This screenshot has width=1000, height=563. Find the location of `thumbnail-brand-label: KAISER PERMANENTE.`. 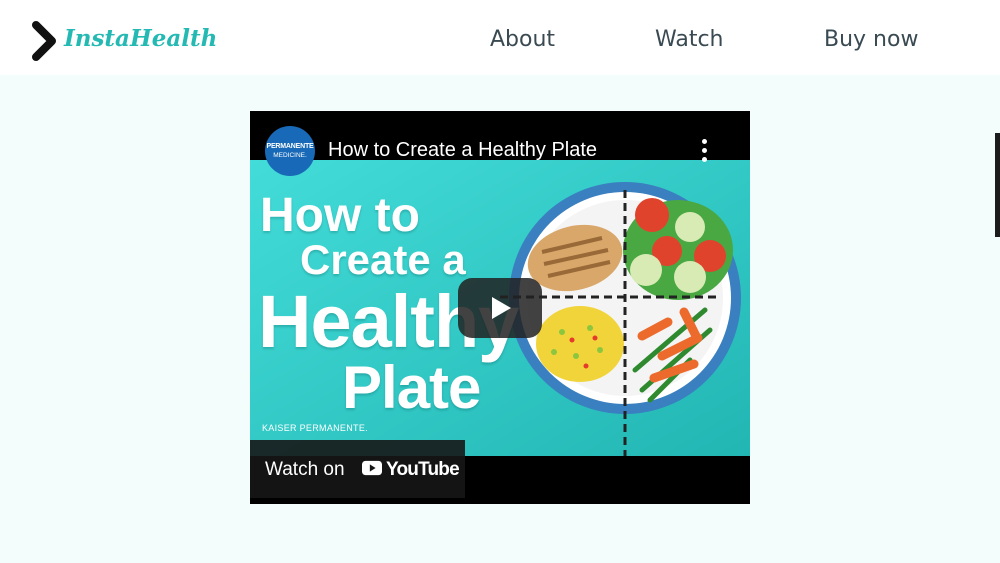

thumbnail-brand-label: KAISER PERMANENTE. is located at coordinates (315, 428).